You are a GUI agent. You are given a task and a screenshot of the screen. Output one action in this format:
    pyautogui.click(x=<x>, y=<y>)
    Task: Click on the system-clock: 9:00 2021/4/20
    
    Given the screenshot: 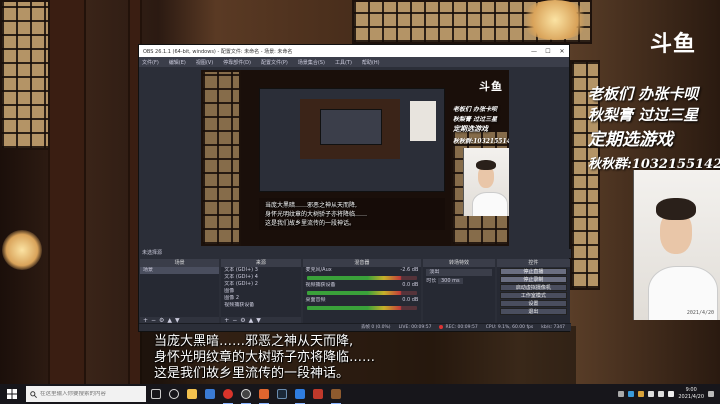 What is the action you would take?
    pyautogui.click(x=691, y=394)
    